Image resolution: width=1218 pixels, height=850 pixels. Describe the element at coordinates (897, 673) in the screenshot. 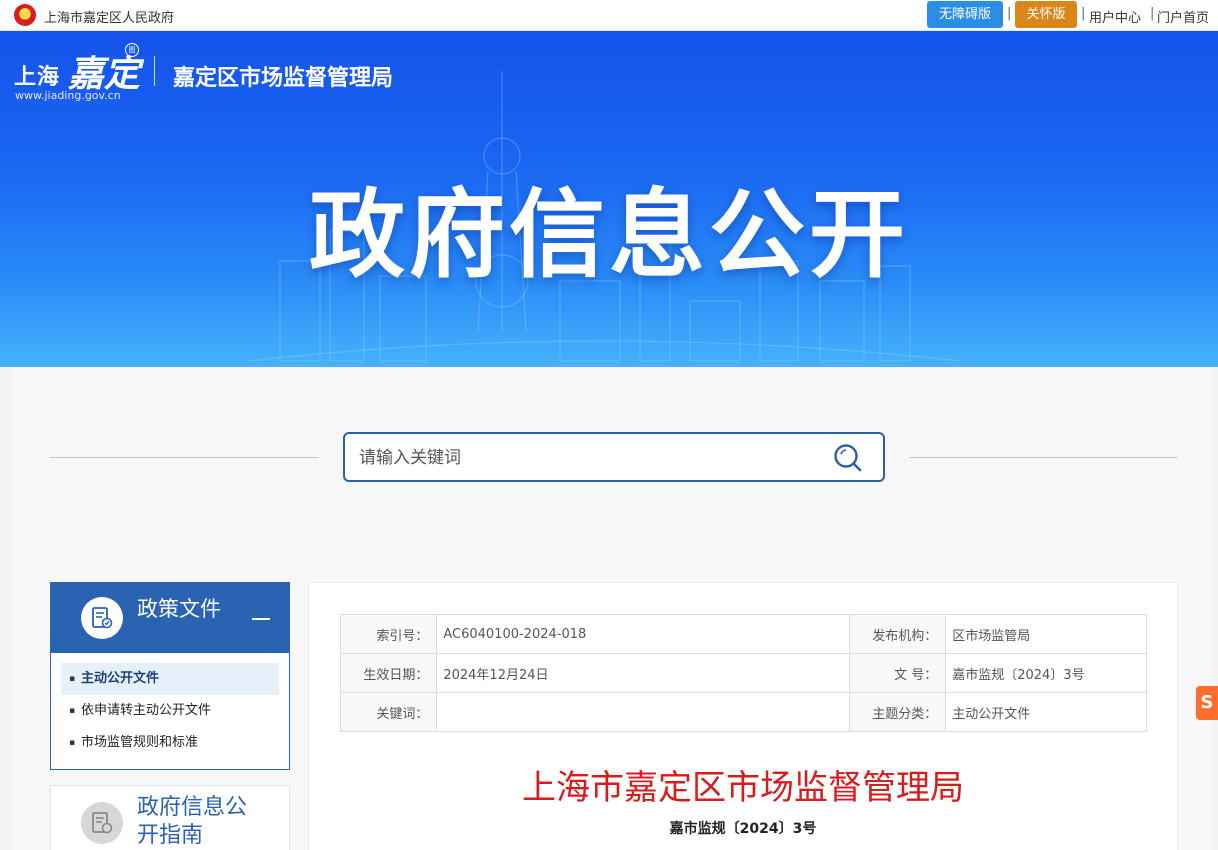

I see `document-number-label: 文 号：` at that location.